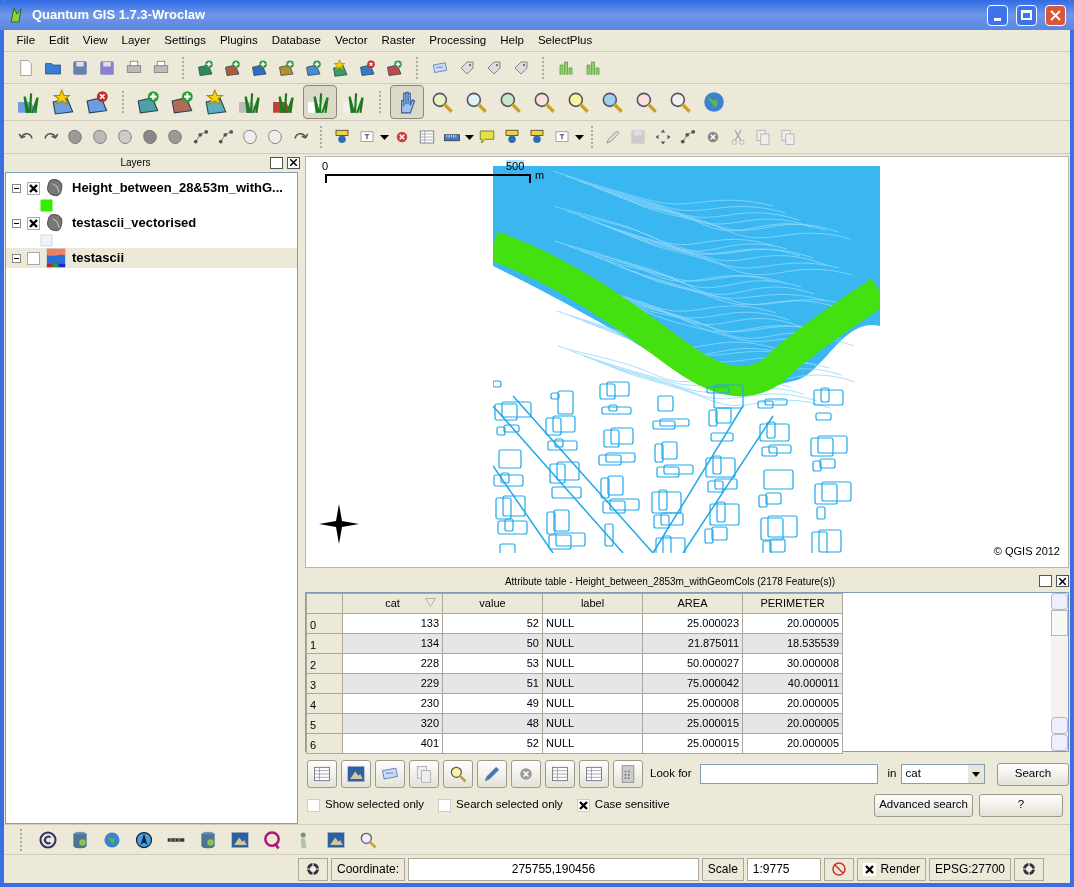 This screenshot has width=1074, height=887. Describe the element at coordinates (324, 663) in the screenshot. I see `row-header: 2` at that location.